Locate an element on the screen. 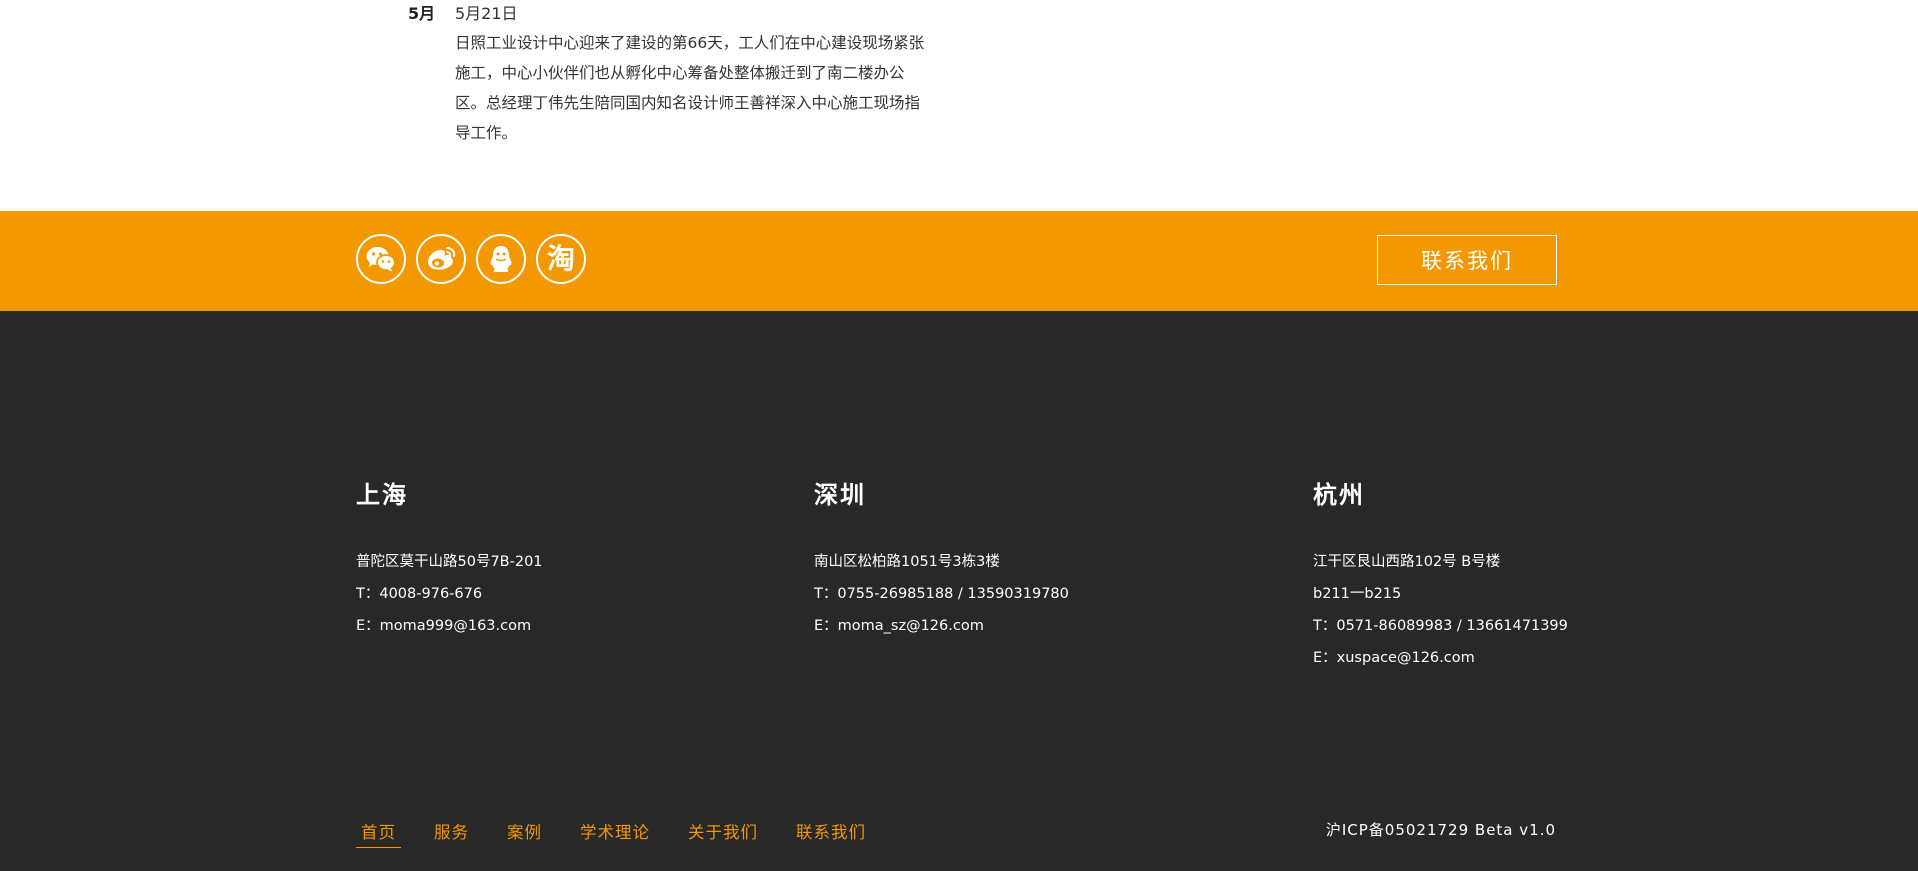 This screenshot has height=871, width=1918. office-address: 江干区艮山西路102号 B号楼 is located at coordinates (1407, 562).